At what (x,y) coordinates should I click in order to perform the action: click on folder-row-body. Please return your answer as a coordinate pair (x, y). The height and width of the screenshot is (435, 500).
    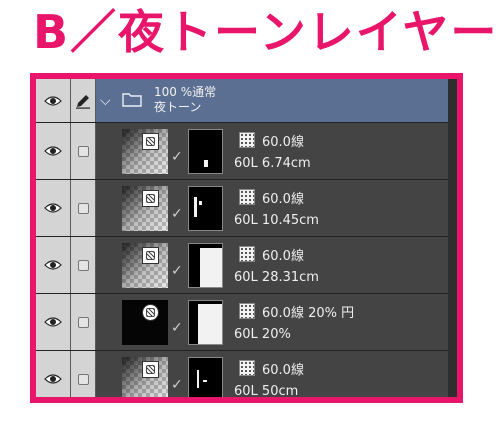
    Looking at the image, I should click on (276, 100).